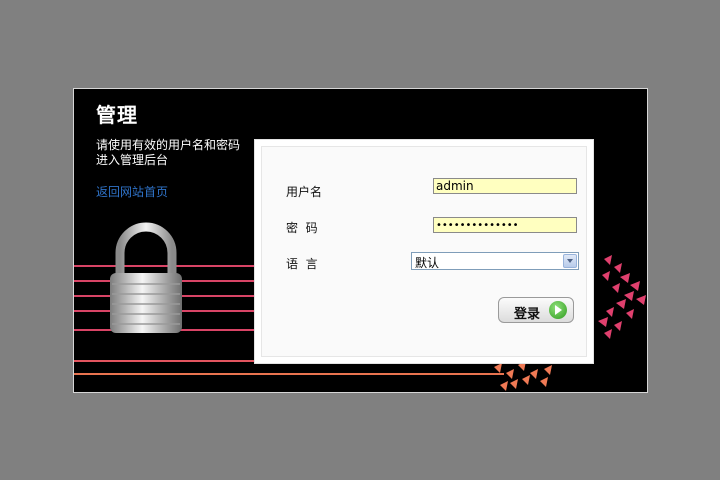 Image resolution: width=720 pixels, height=480 pixels. Describe the element at coordinates (117, 115) in the screenshot. I see `page-title: 管理` at that location.